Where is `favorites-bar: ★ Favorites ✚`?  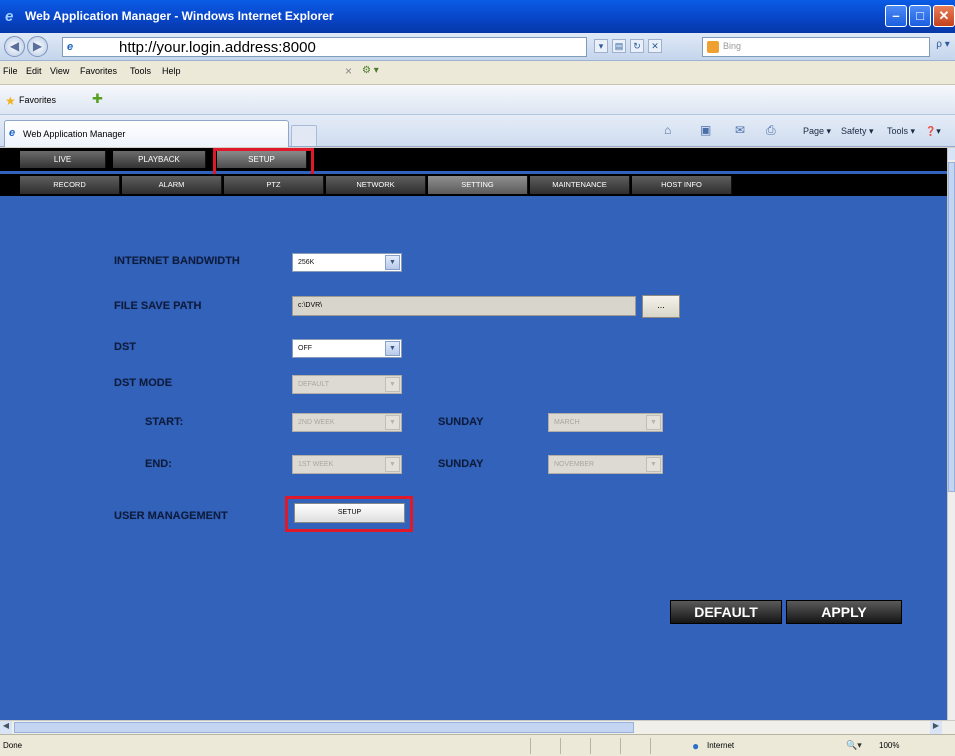 favorites-bar: ★ Favorites ✚ is located at coordinates (477, 100).